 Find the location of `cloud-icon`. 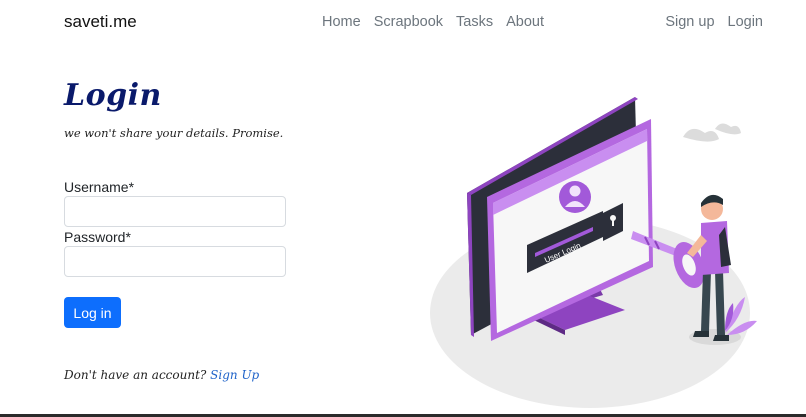

cloud-icon is located at coordinates (712, 132).